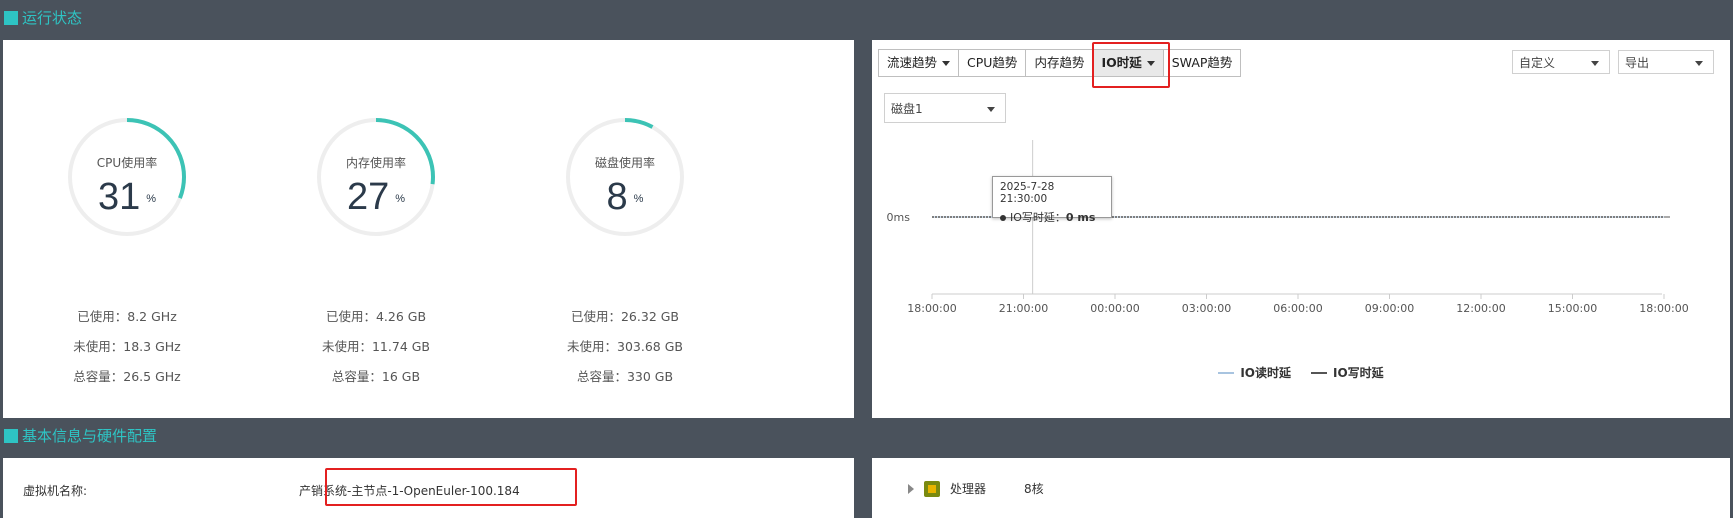 This screenshot has width=1733, height=518. I want to click on disk-used: 已使用：26.32 GB, so click(625, 316).